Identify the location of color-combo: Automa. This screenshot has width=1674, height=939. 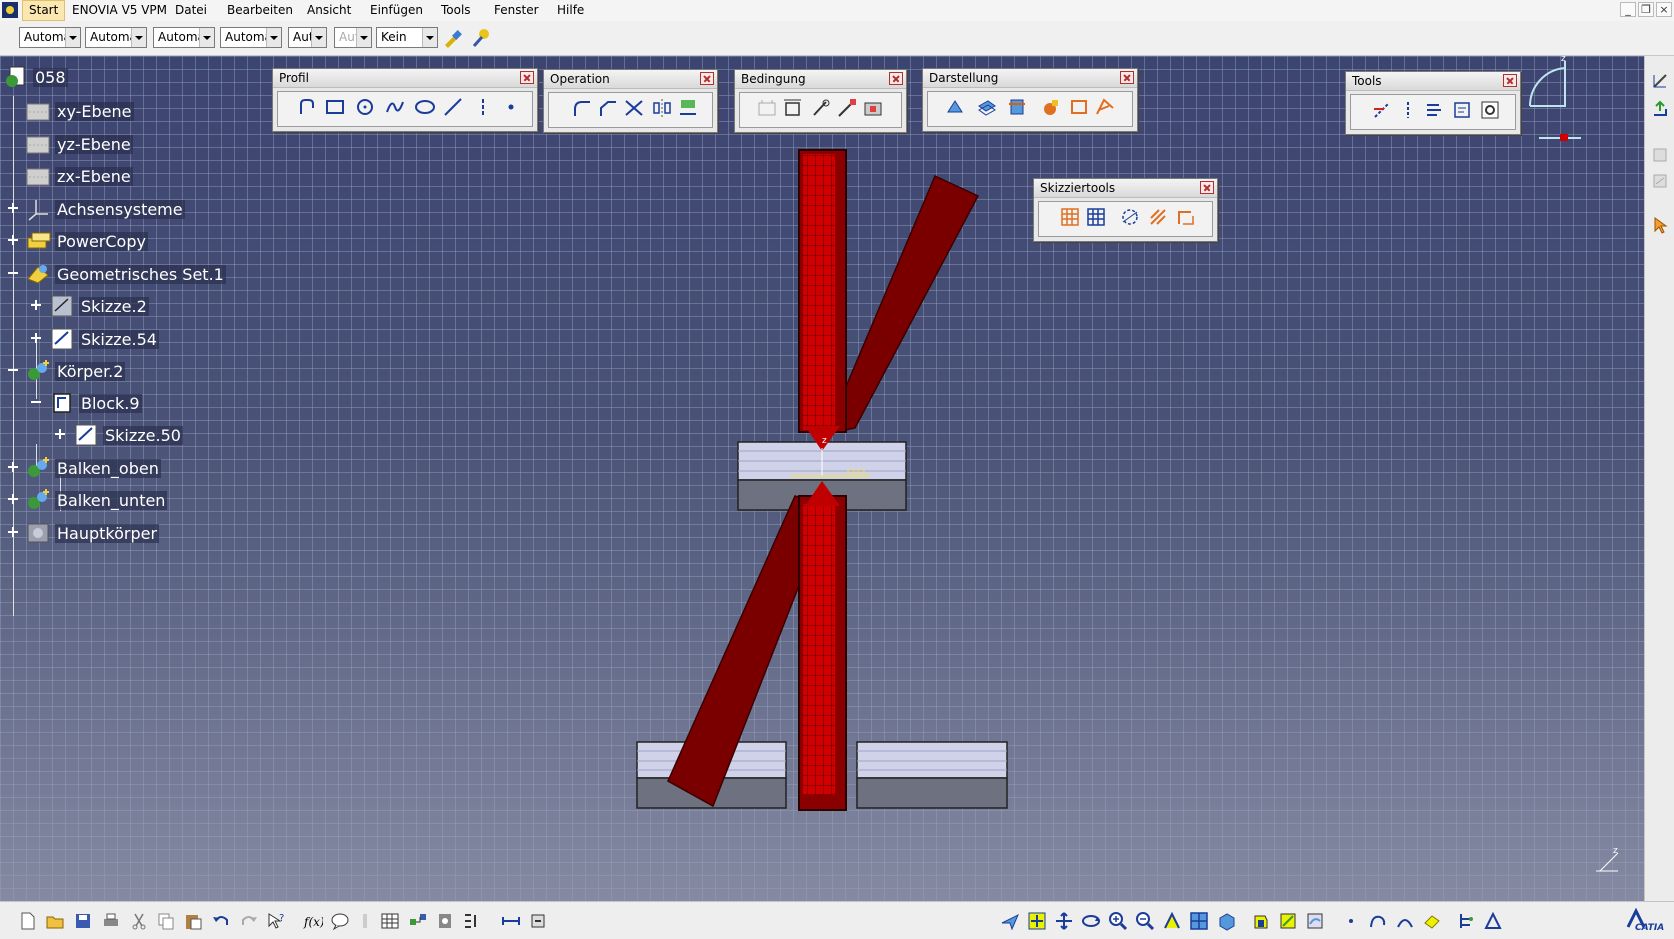
(50, 37).